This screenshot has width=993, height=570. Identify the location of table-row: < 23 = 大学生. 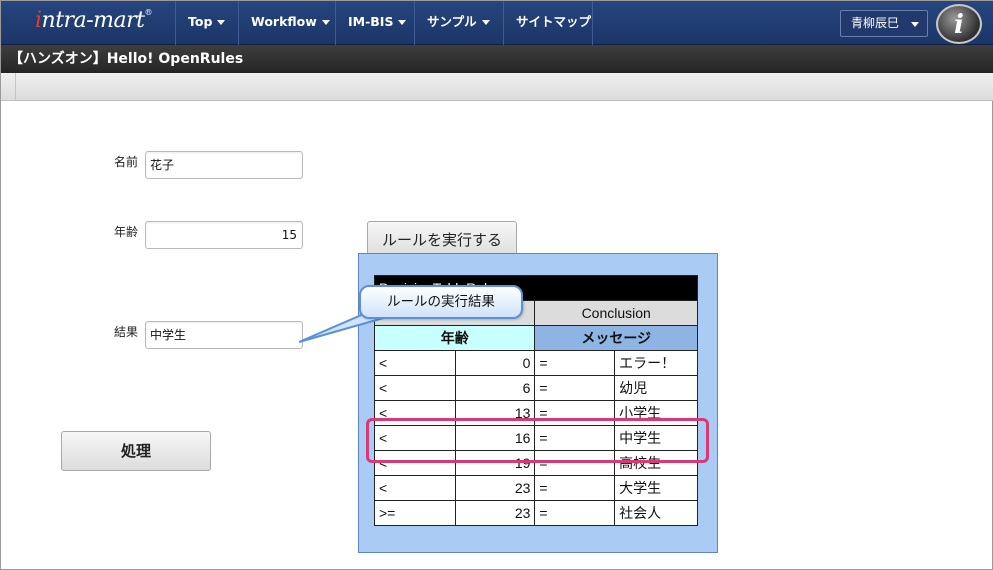
(536, 488).